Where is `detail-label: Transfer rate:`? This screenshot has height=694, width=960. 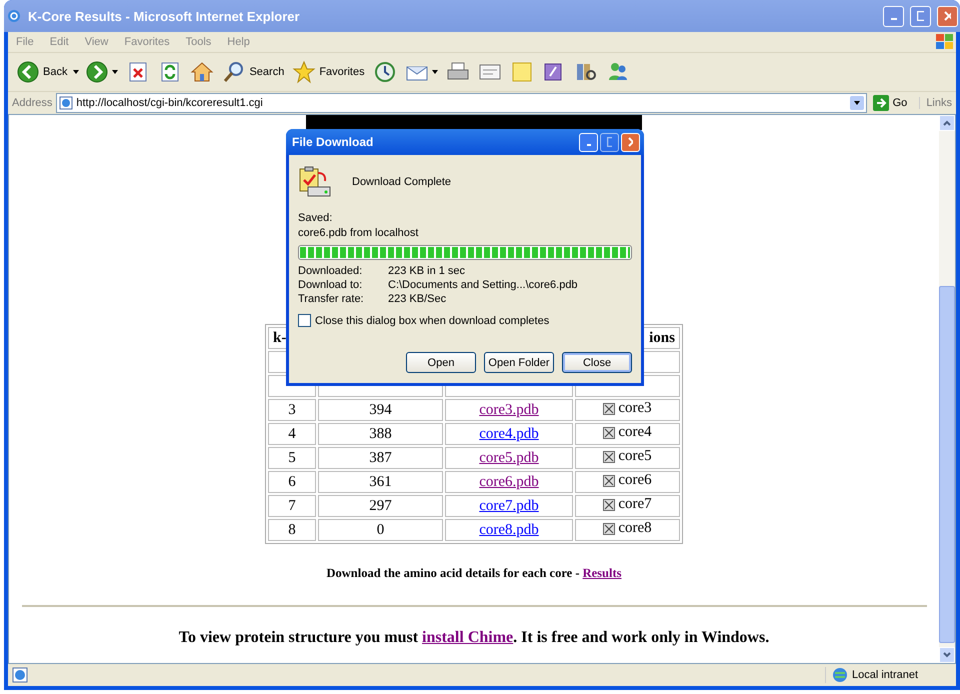
detail-label: Transfer rate: is located at coordinates (331, 299).